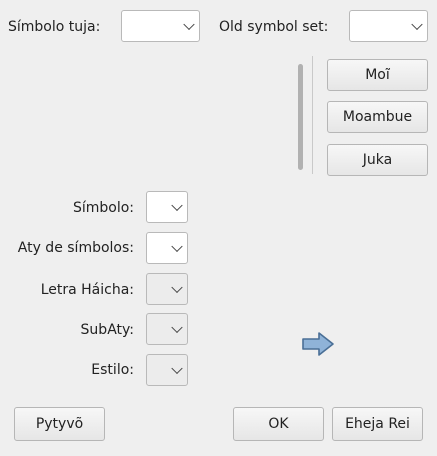 The height and width of the screenshot is (456, 437). What do you see at coordinates (274, 27) in the screenshot?
I see `old-symbol-set-label: Old symbol set:` at bounding box center [274, 27].